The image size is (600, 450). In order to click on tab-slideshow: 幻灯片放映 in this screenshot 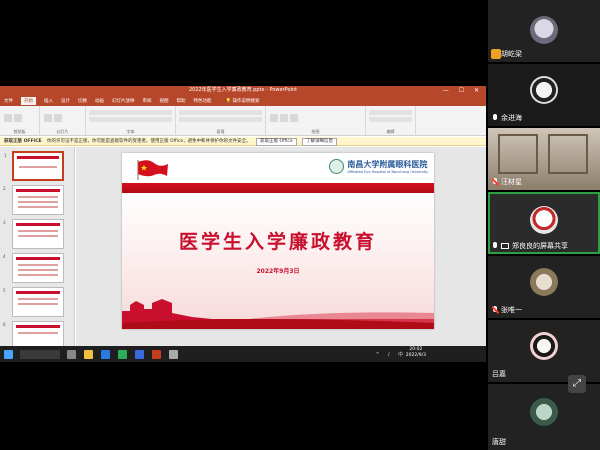, I will do `click(123, 101)`.